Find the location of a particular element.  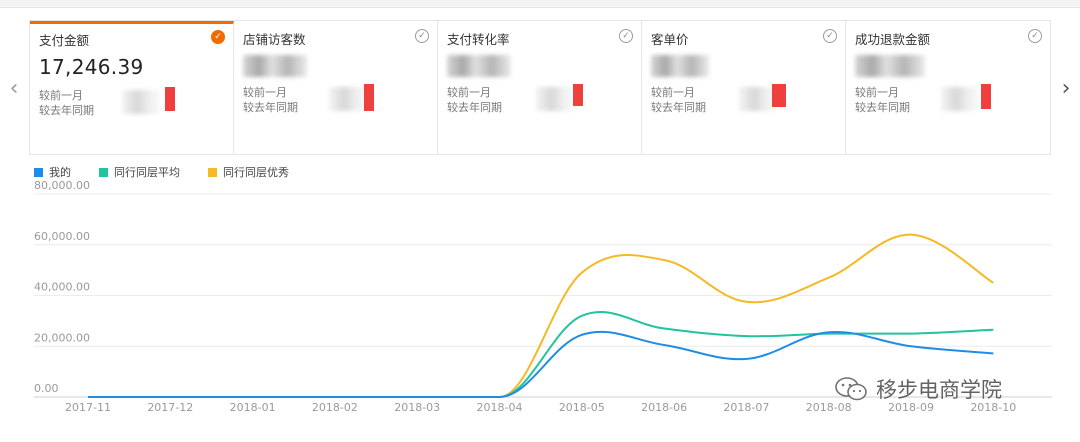

metric-value: 17,246.39 is located at coordinates (91, 67).